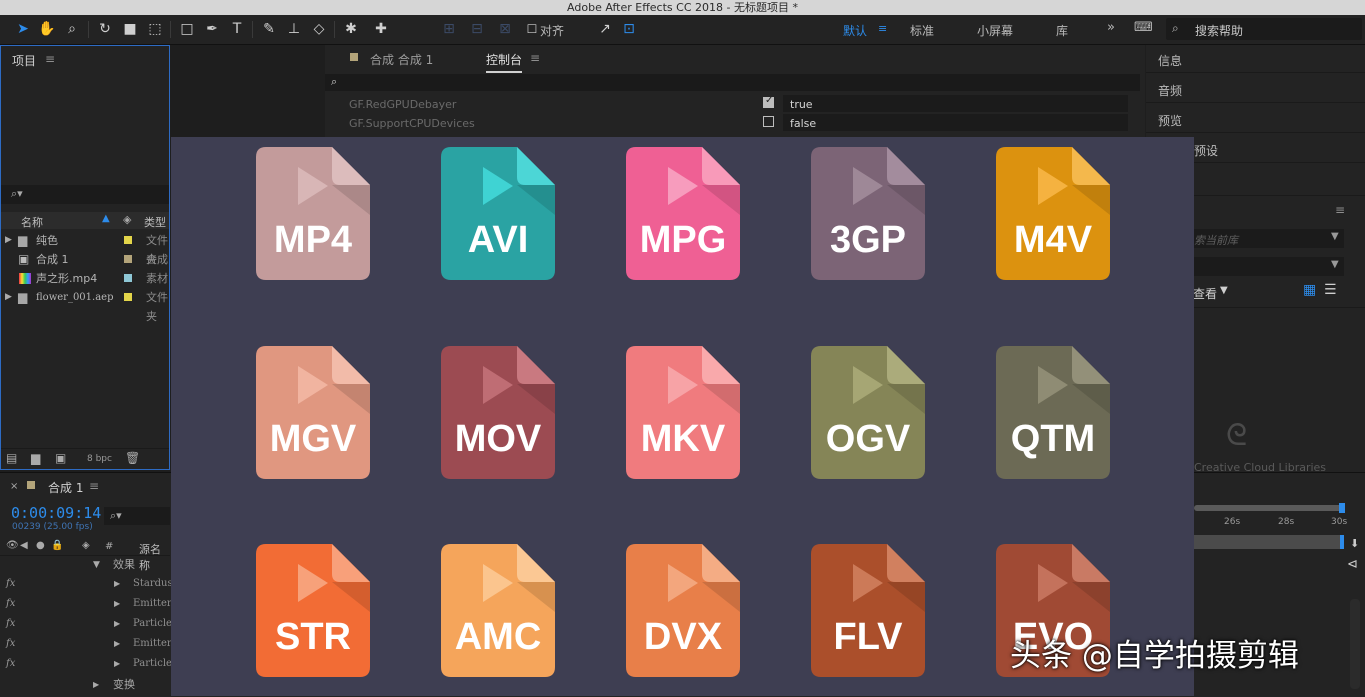 The width and height of the screenshot is (1365, 697). What do you see at coordinates (23, 29) in the screenshot?
I see `selection-tool-icon: ➤` at bounding box center [23, 29].